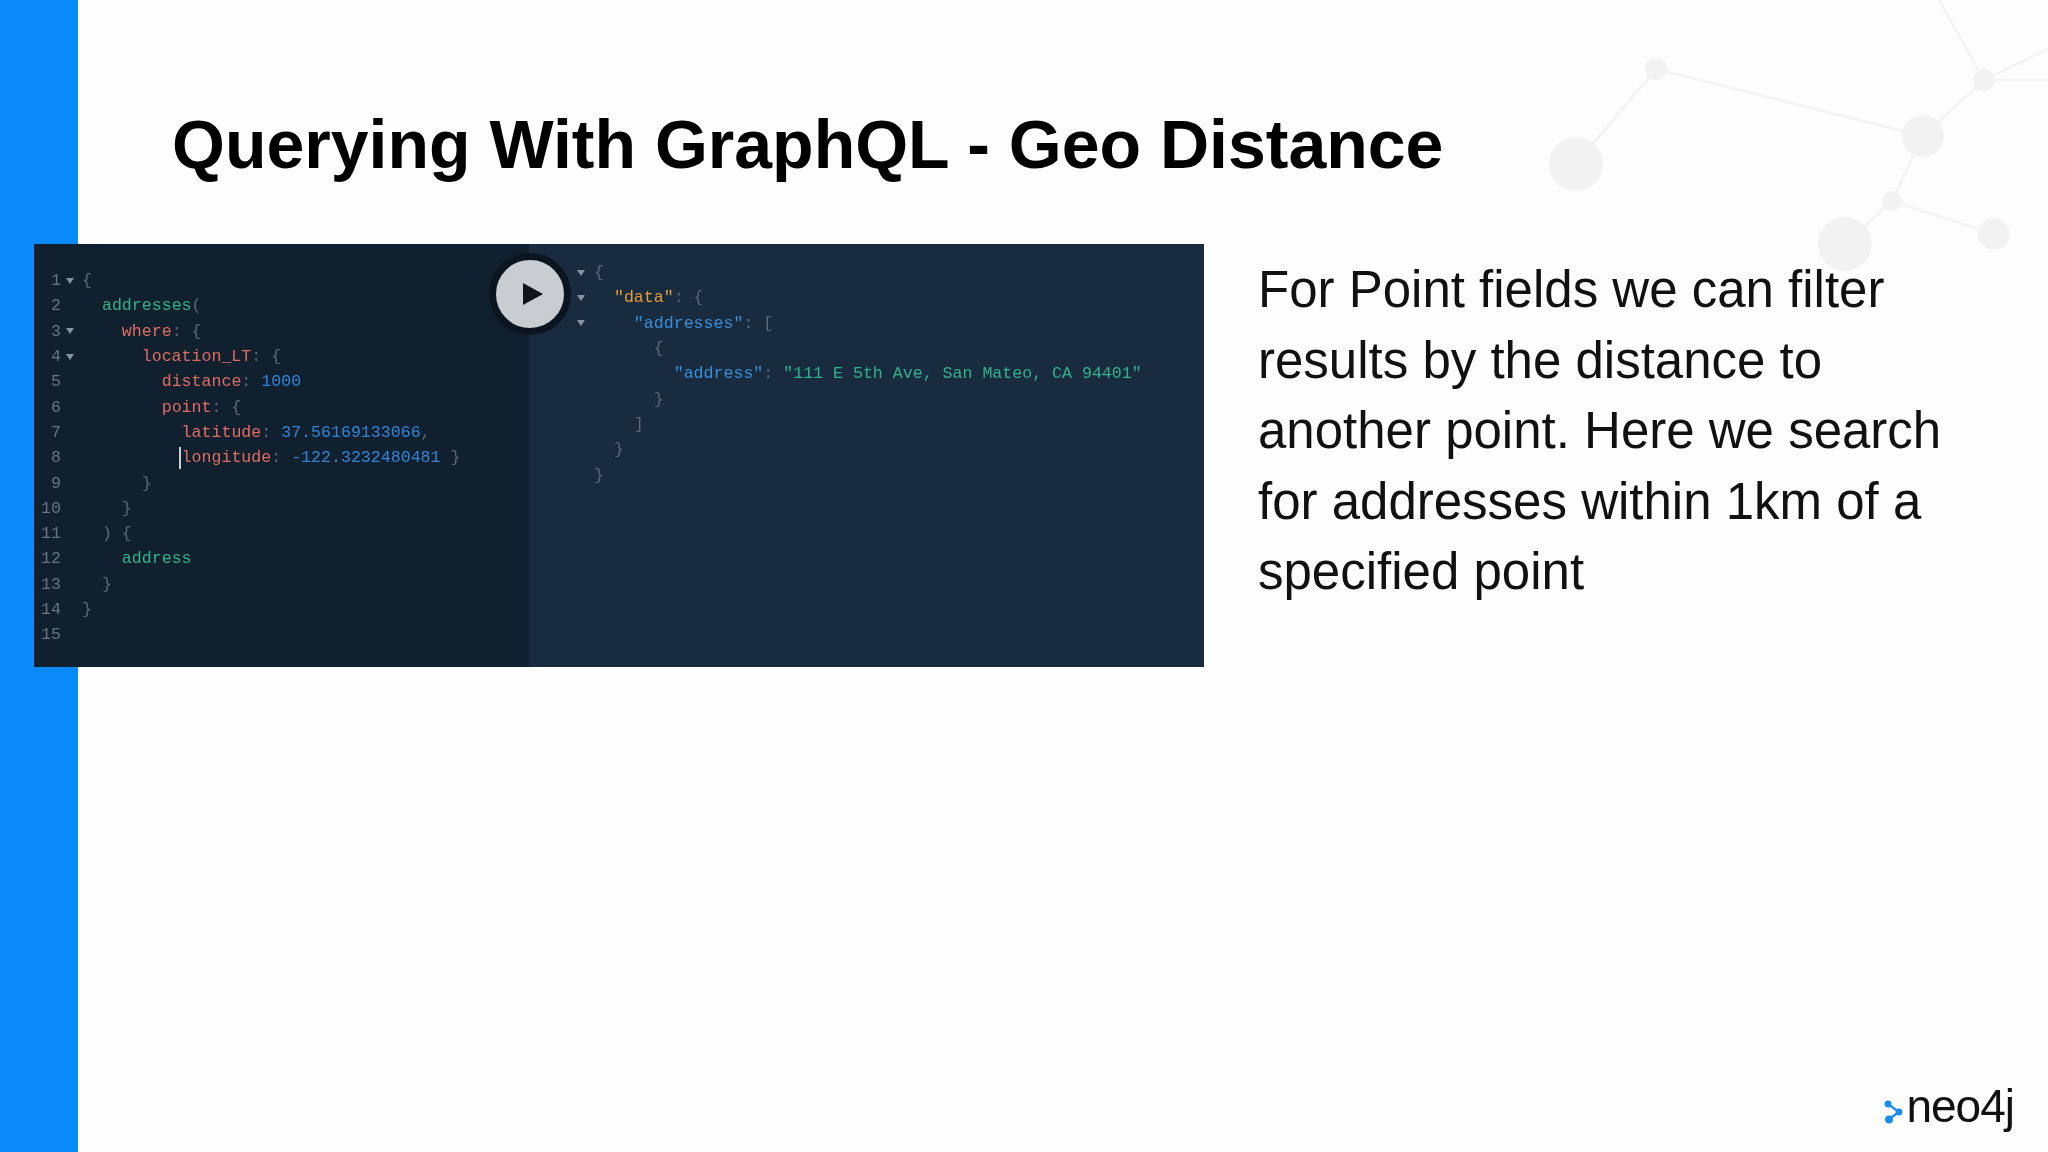 This screenshot has width=2048, height=1152. Describe the element at coordinates (55, 331) in the screenshot. I see `line-number: 3` at that location.